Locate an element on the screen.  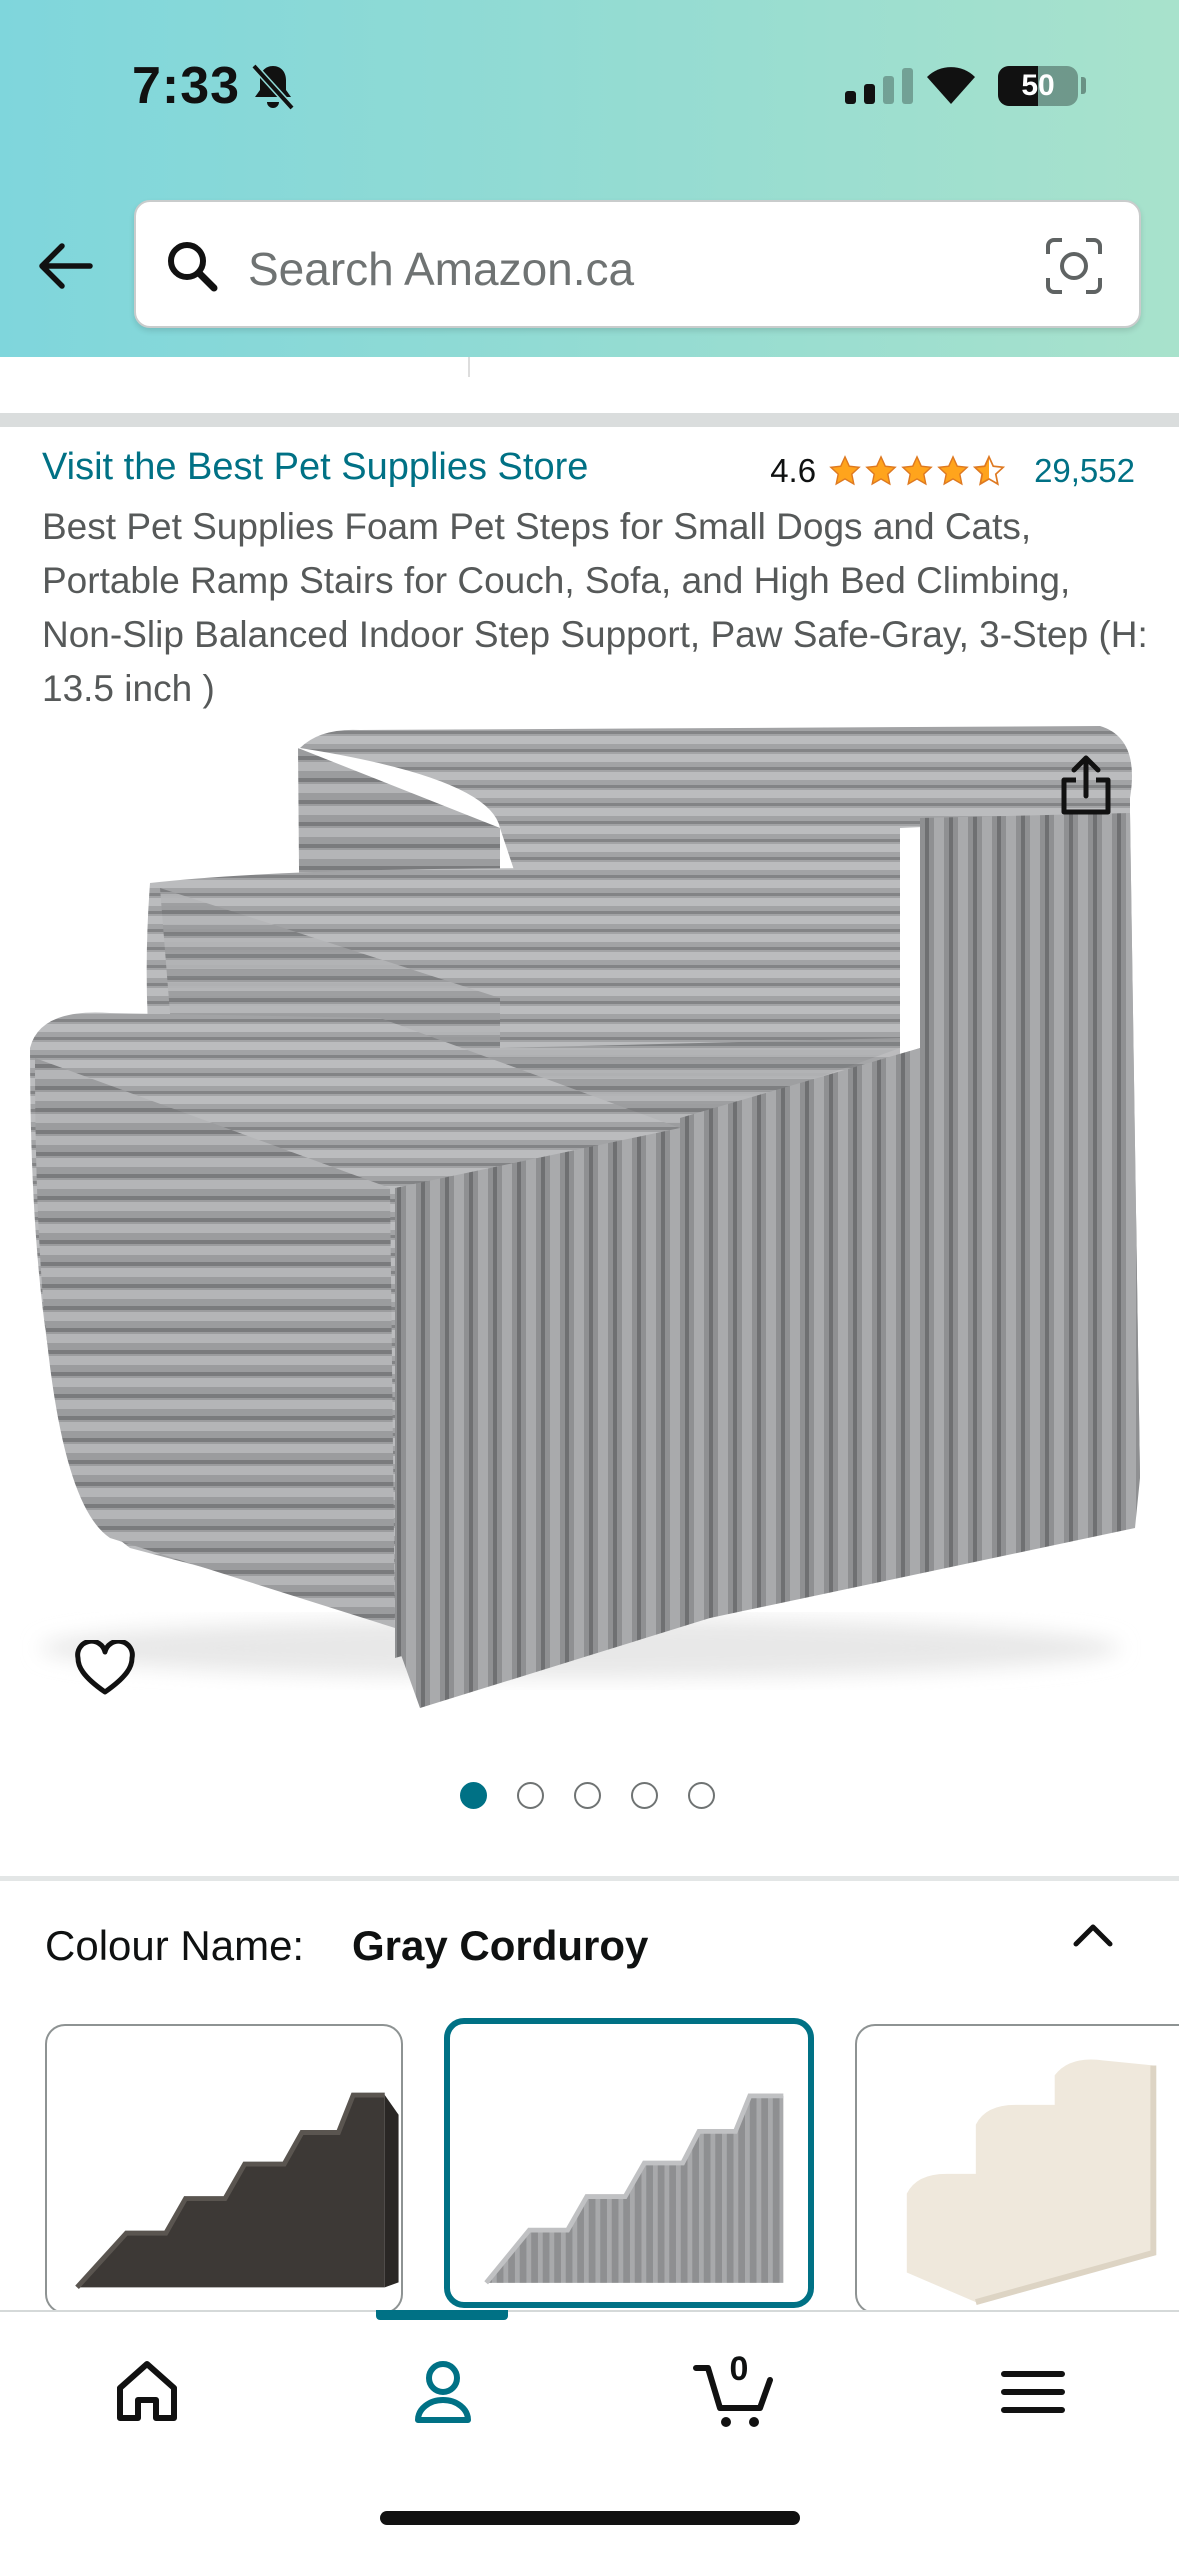
battery-icon: 50 is located at coordinates (1038, 86).